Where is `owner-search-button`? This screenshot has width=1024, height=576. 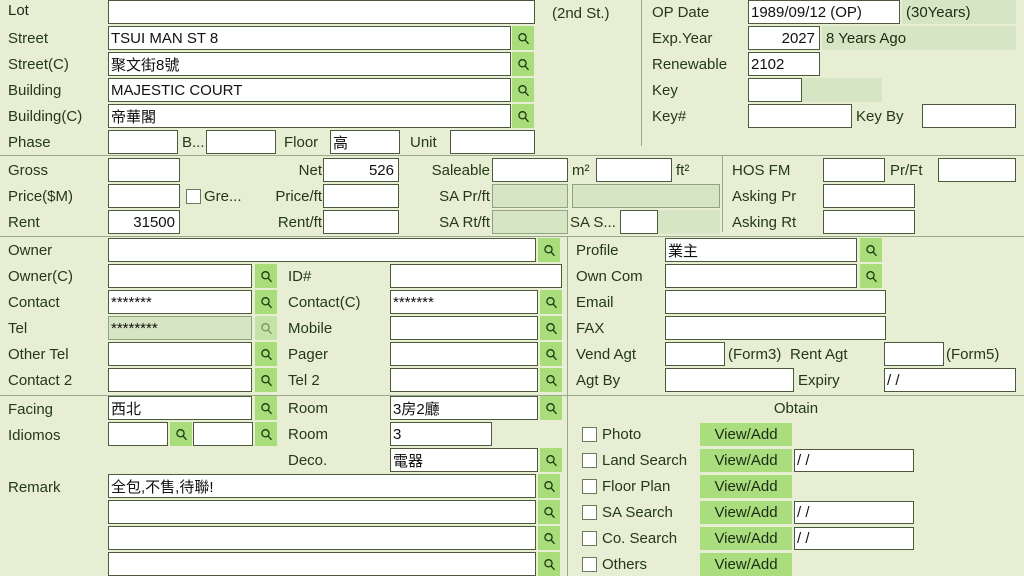
owner-search-button is located at coordinates (549, 250).